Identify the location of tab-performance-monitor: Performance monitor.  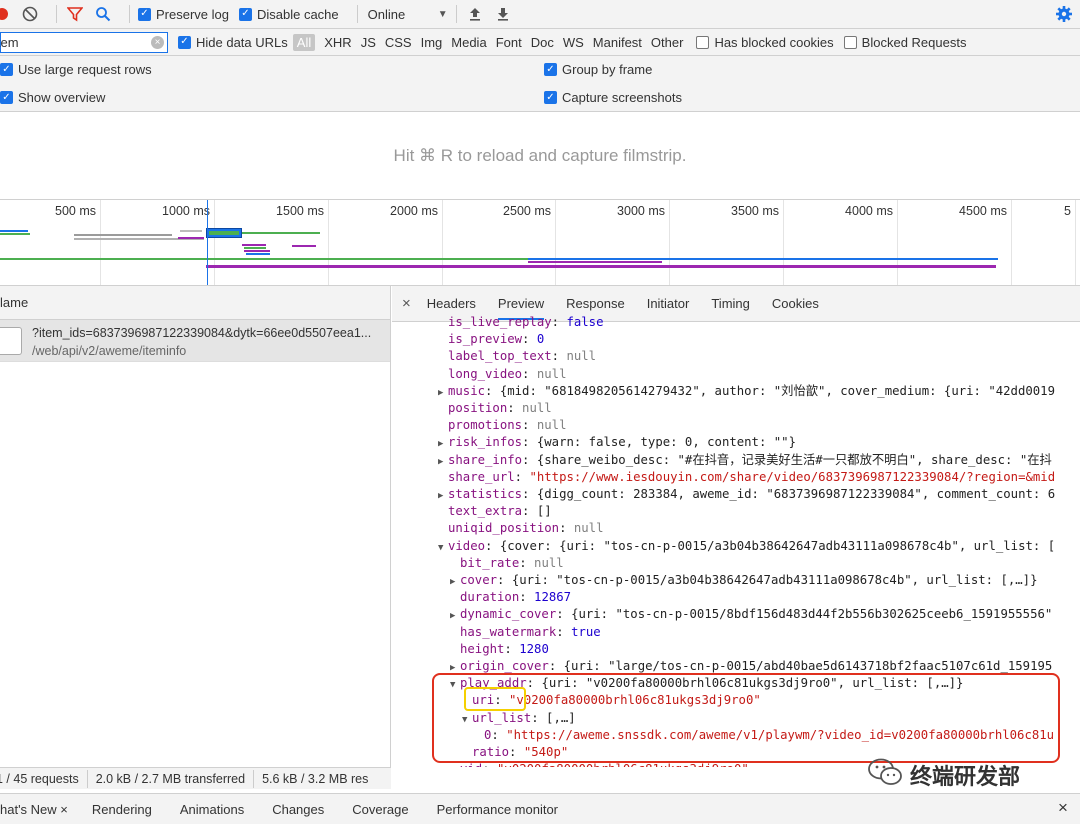
(497, 809).